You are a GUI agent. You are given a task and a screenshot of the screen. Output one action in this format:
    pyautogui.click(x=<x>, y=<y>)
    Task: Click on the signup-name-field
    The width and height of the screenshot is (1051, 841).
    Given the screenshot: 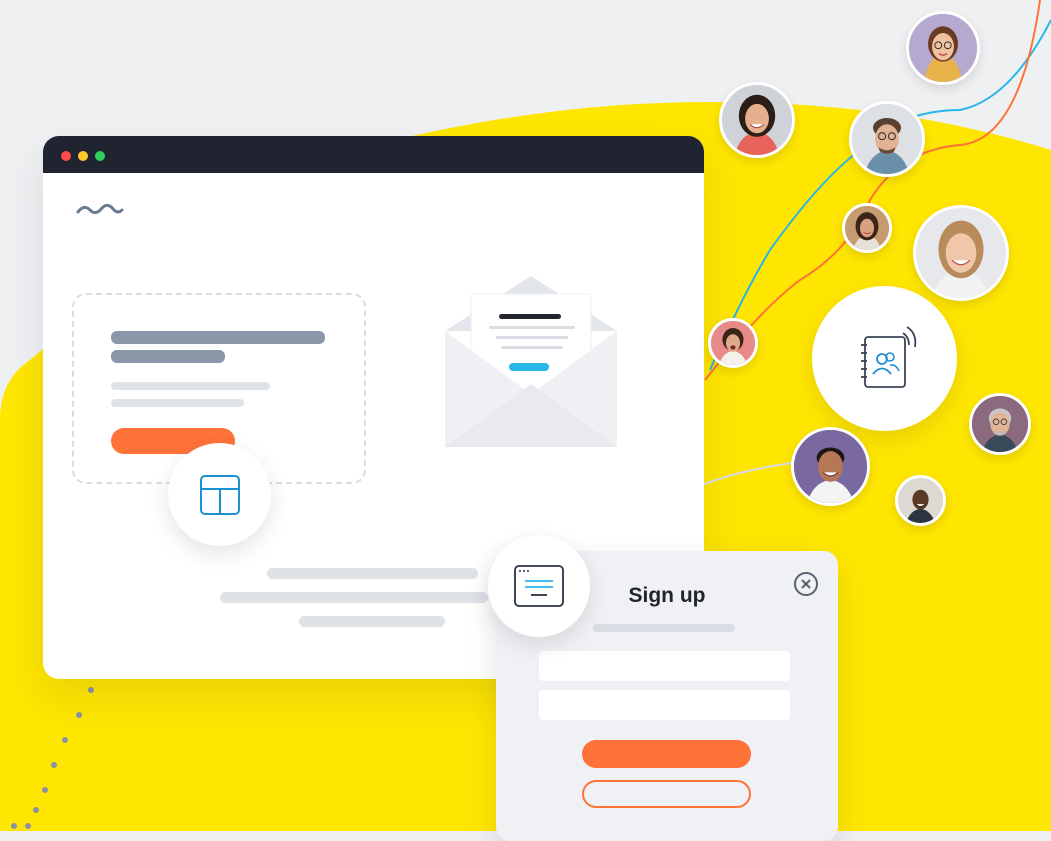 What is the action you would take?
    pyautogui.click(x=664, y=666)
    